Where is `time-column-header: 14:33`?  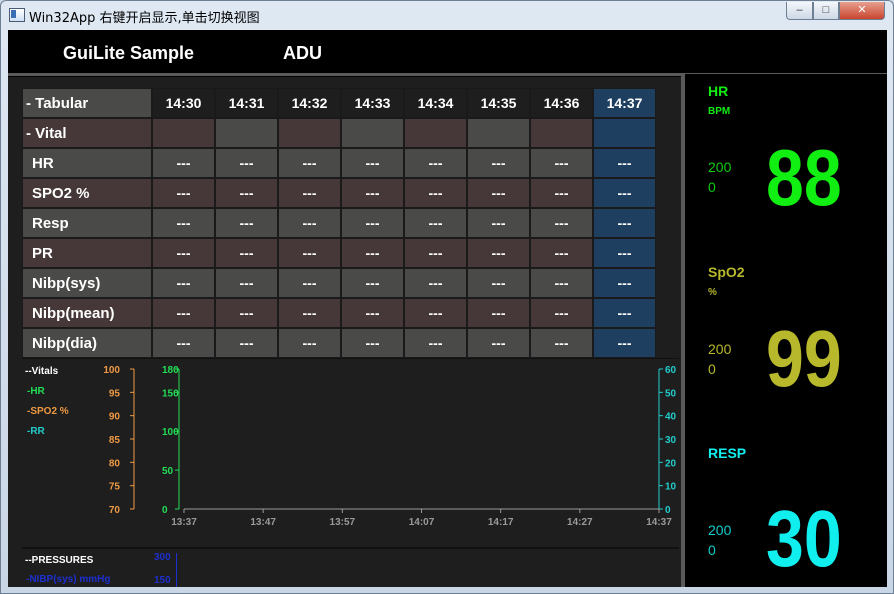 time-column-header: 14:33 is located at coordinates (372, 103).